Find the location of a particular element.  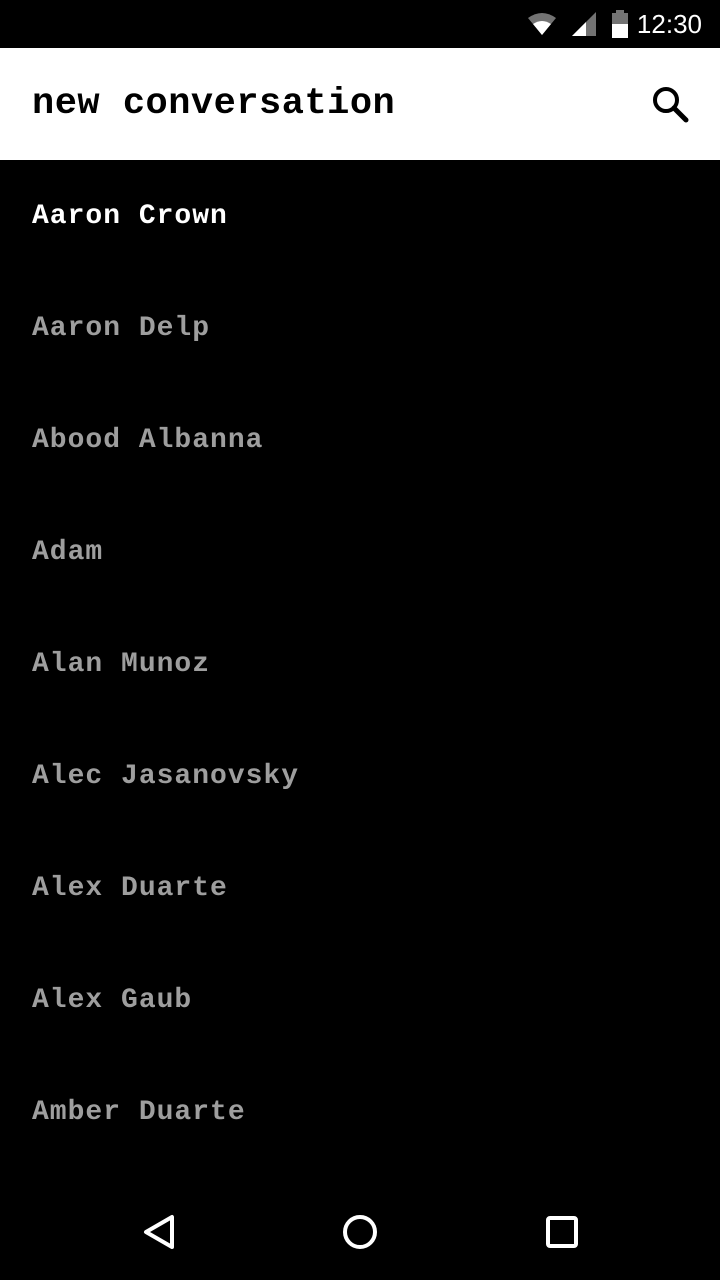

contact-item: Alec Jasanovsky is located at coordinates (360, 776).